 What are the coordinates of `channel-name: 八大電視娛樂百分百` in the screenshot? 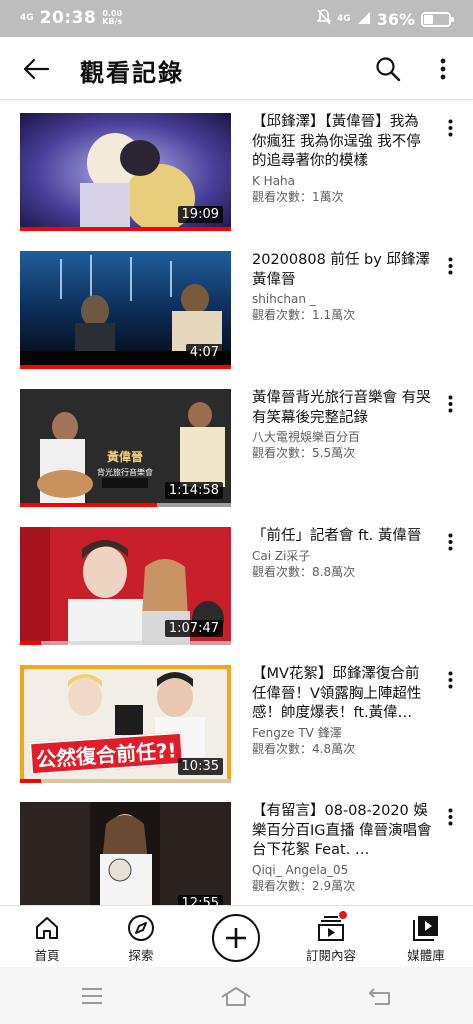 It's located at (306, 437).